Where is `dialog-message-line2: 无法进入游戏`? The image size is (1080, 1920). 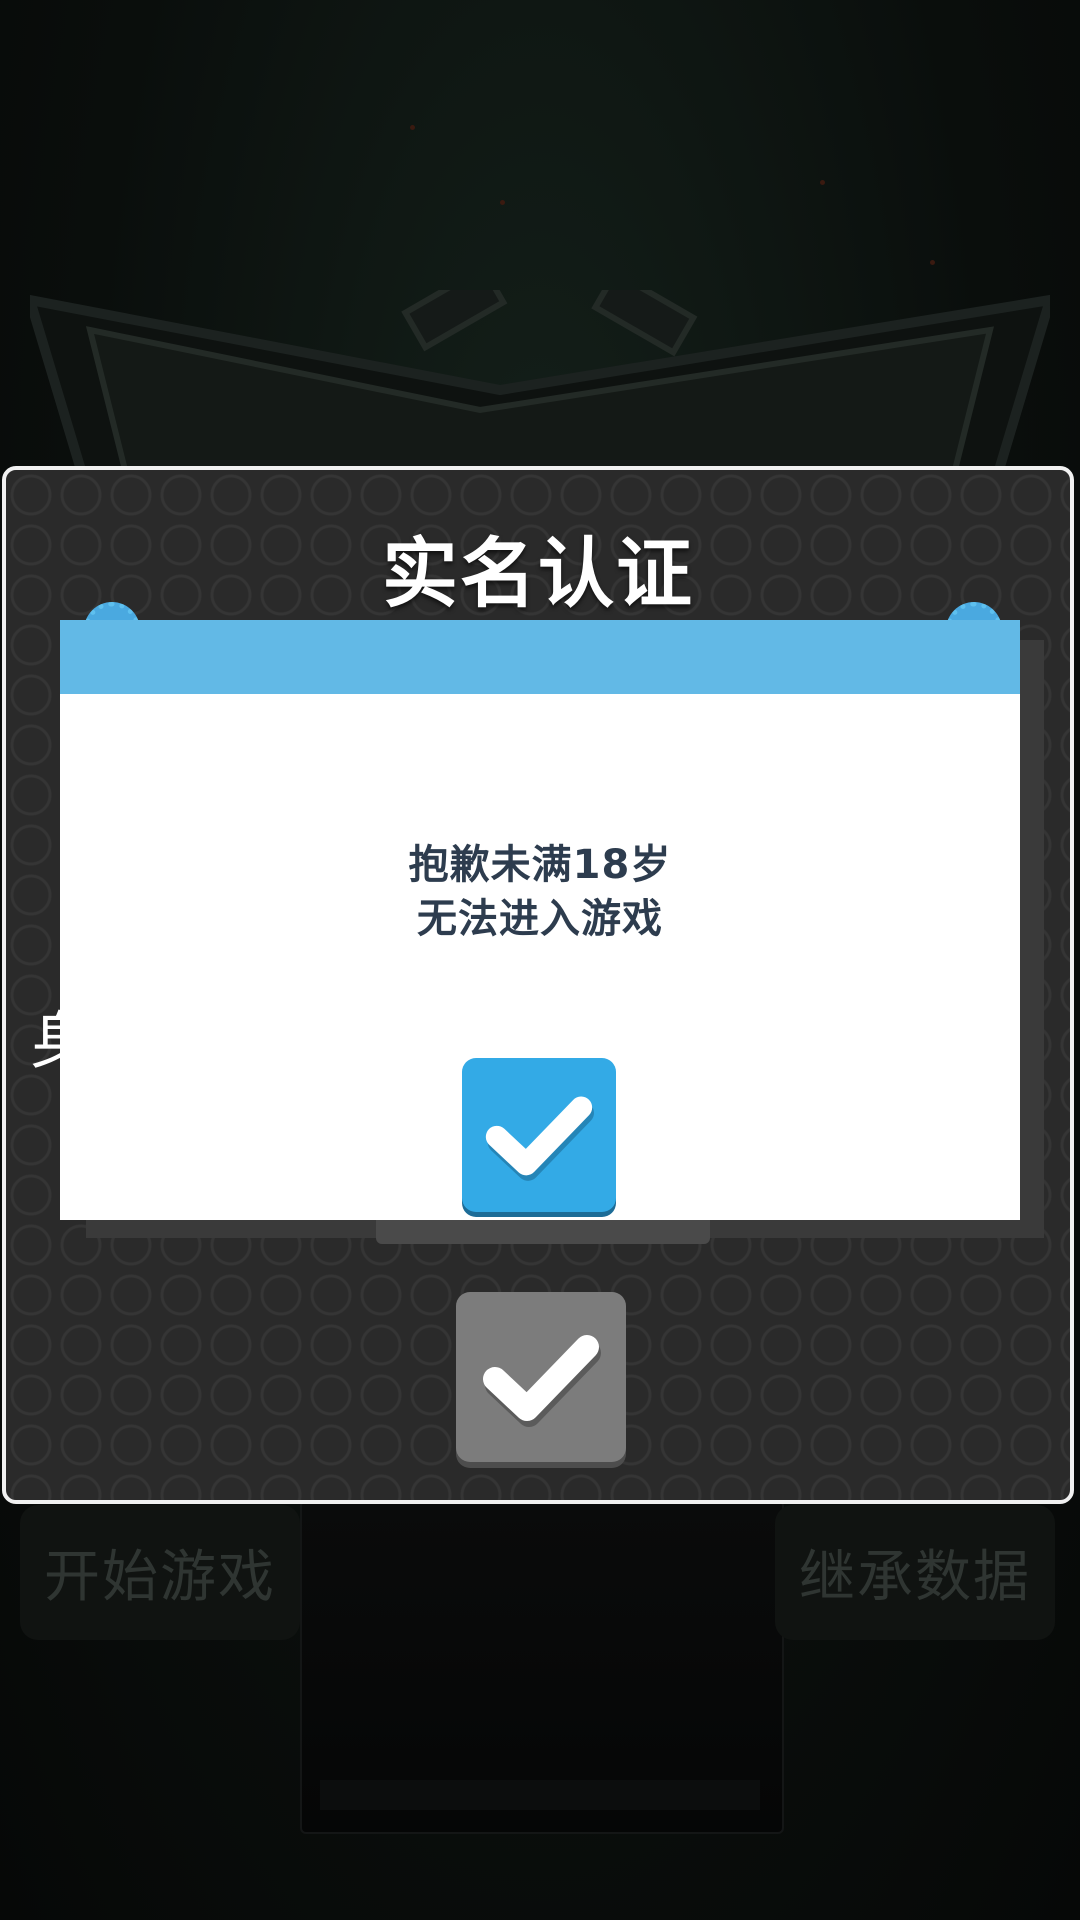 dialog-message-line2: 无法进入游戏 is located at coordinates (540, 919).